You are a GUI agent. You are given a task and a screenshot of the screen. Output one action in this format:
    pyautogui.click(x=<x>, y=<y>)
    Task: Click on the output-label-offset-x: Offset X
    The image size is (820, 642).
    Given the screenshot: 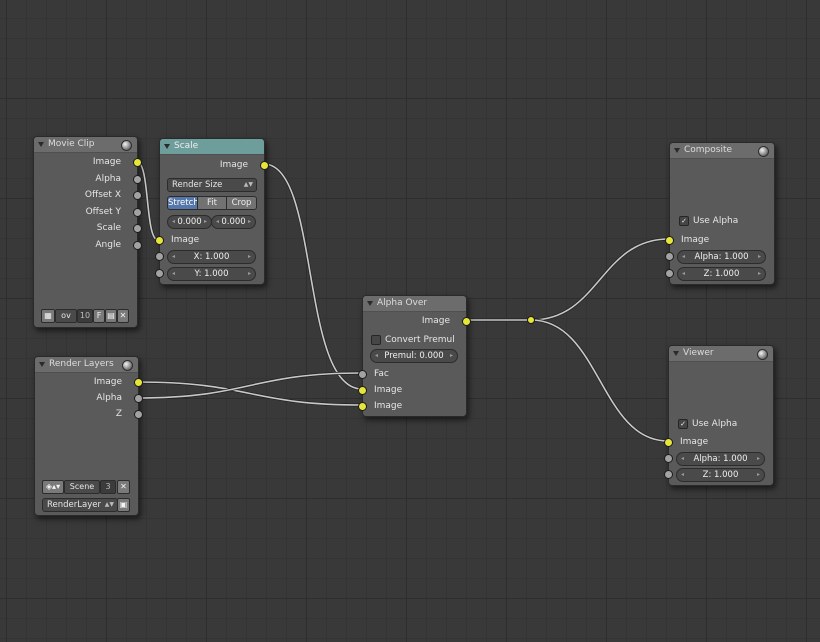 What is the action you would take?
    pyautogui.click(x=102, y=195)
    